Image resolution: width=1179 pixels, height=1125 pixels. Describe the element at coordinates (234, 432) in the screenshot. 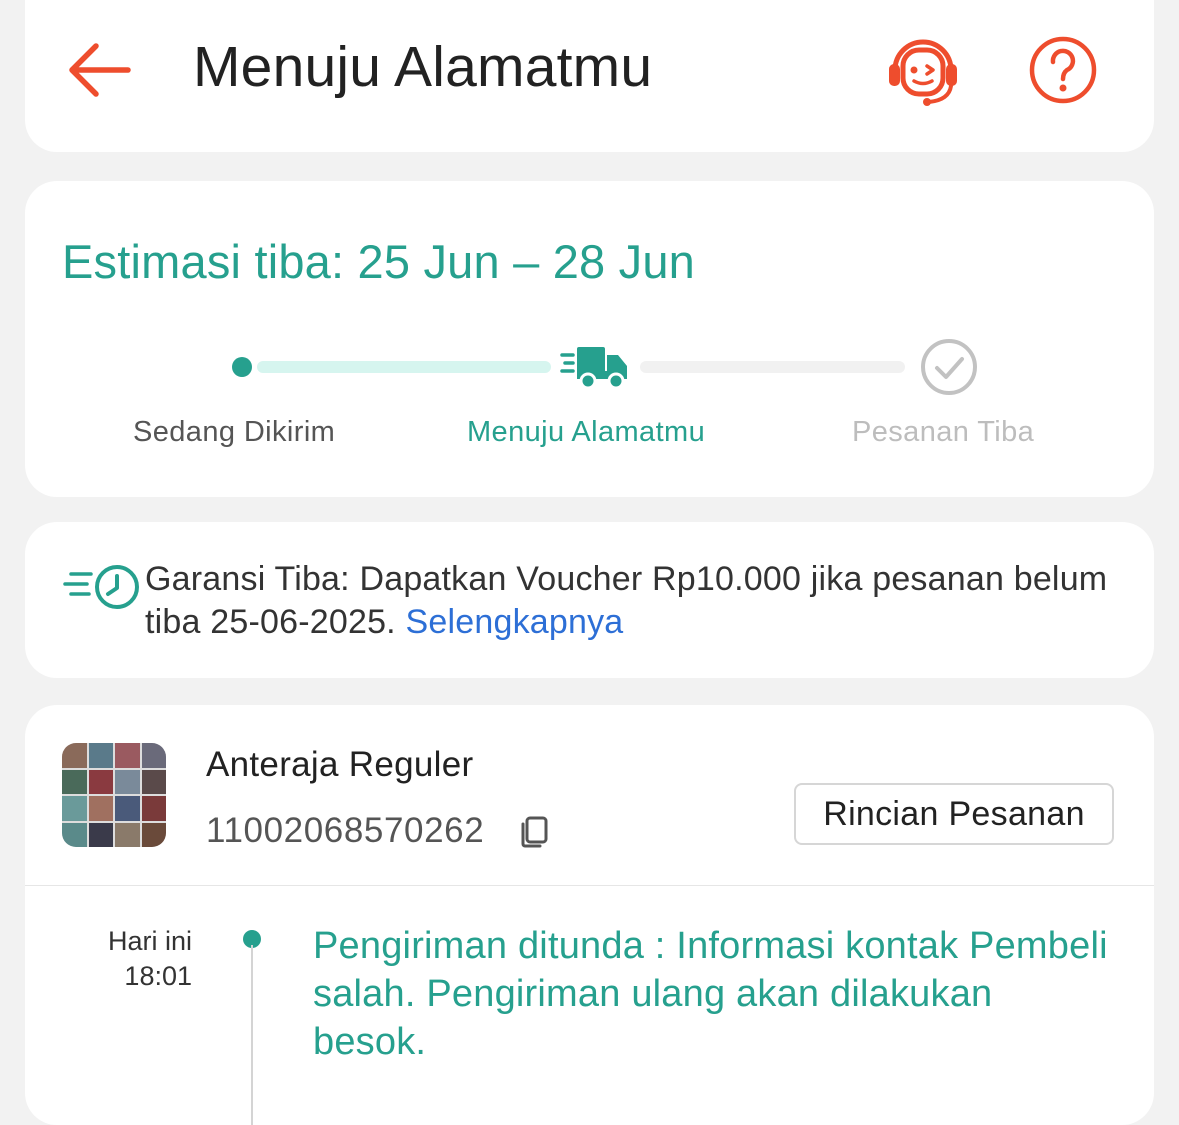

I see `step-label-shipped: Sedang Dikirim` at that location.